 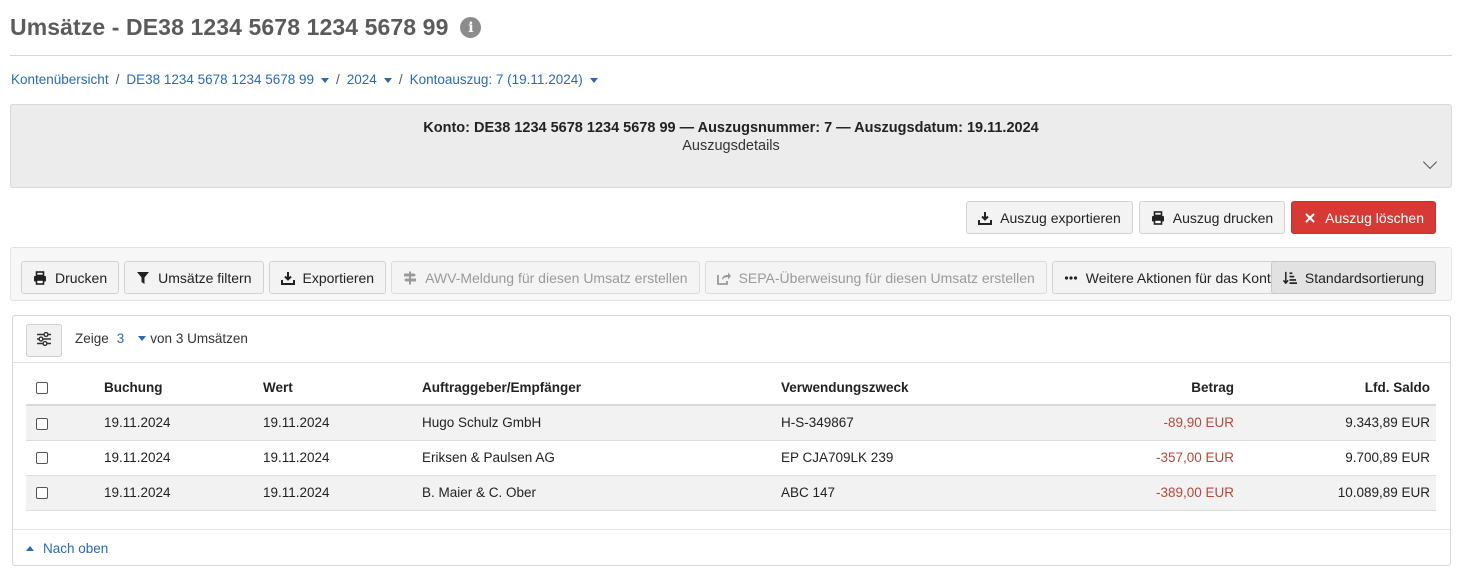 I want to click on print-statement-label: Auszug drucken, so click(x=1223, y=217).